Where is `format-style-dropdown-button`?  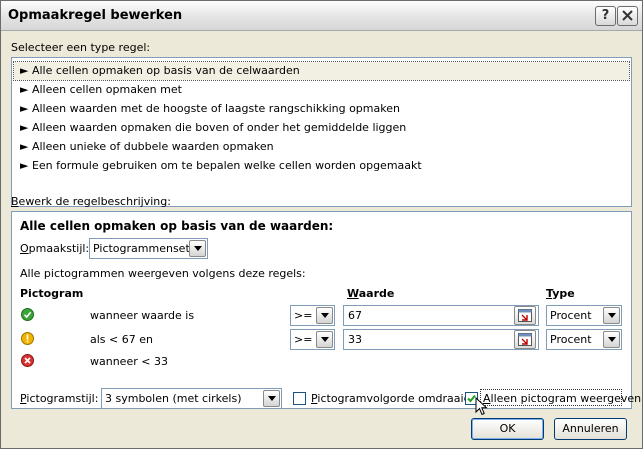 format-style-dropdown-button is located at coordinates (197, 248).